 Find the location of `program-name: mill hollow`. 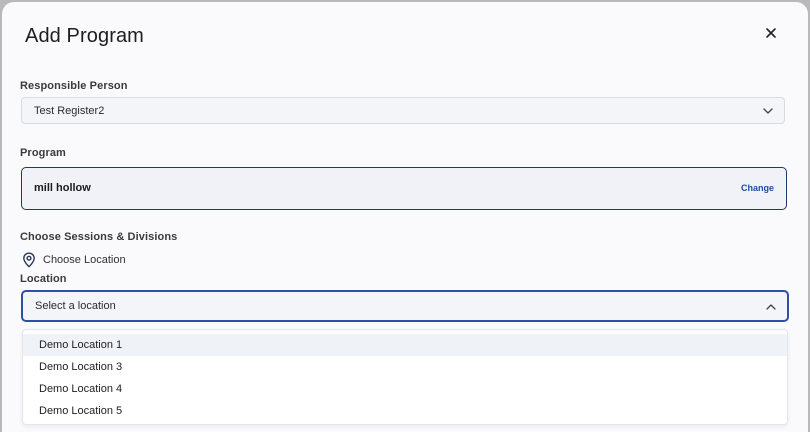

program-name: mill hollow is located at coordinates (62, 188).